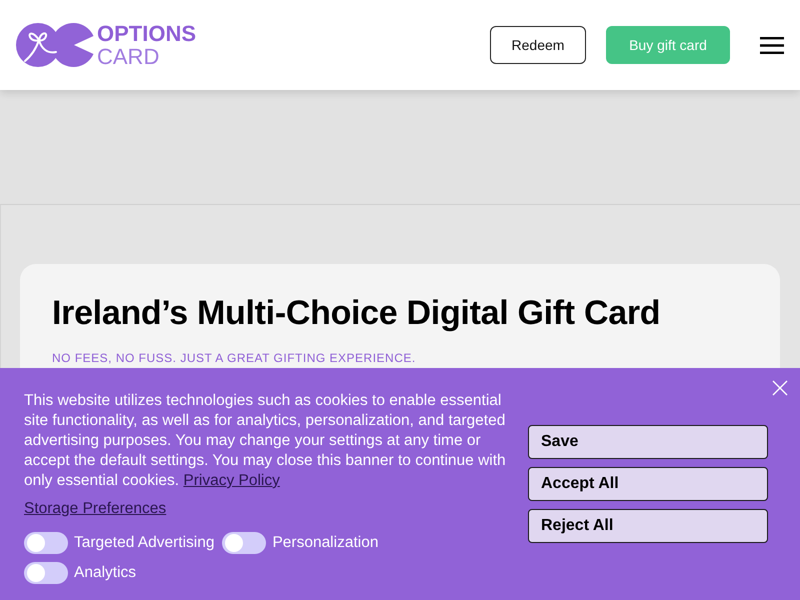  Describe the element at coordinates (648, 484) in the screenshot. I see `accept-all-button: Accept All` at that location.